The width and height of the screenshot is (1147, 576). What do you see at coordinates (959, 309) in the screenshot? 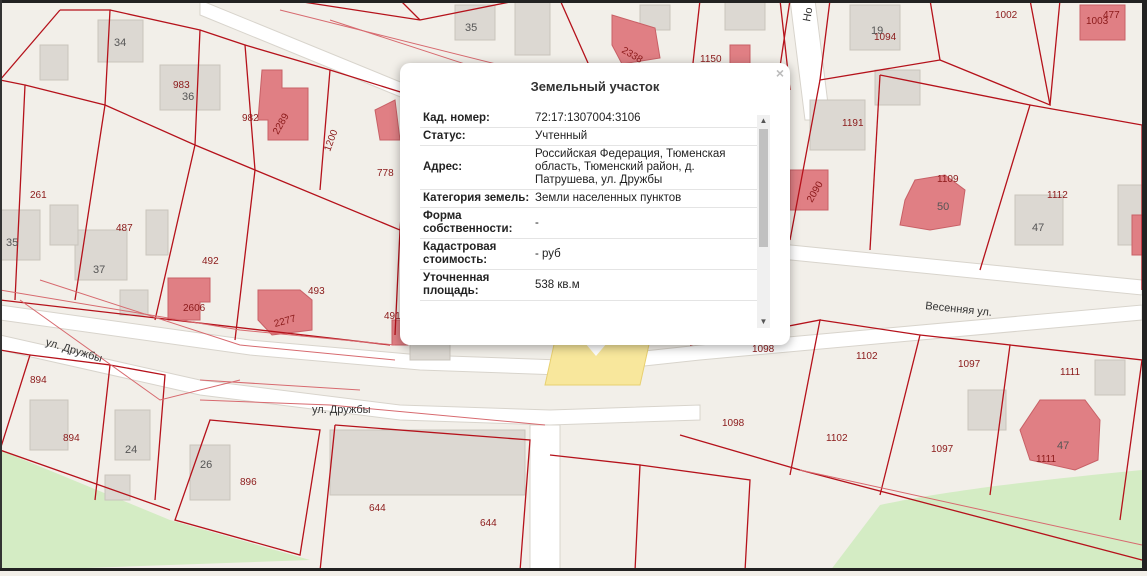
I see `street-label-vesennyaya: Весенняя ул.` at bounding box center [959, 309].